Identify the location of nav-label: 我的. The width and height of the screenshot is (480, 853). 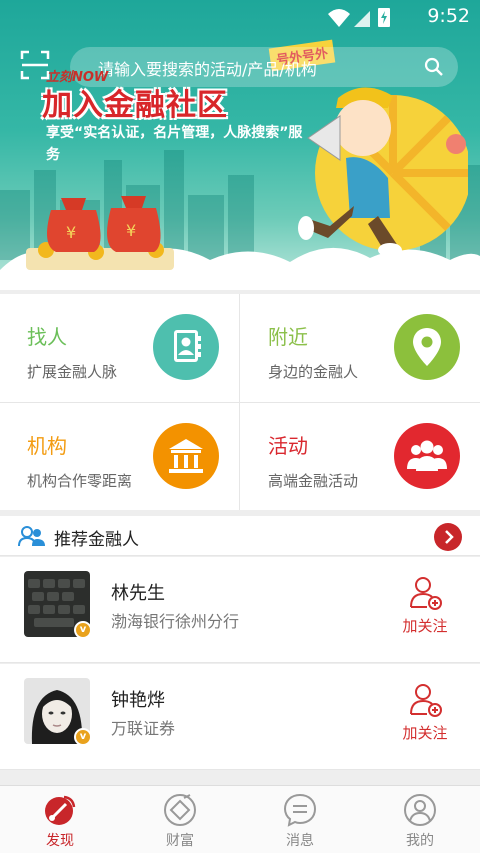
(420, 841).